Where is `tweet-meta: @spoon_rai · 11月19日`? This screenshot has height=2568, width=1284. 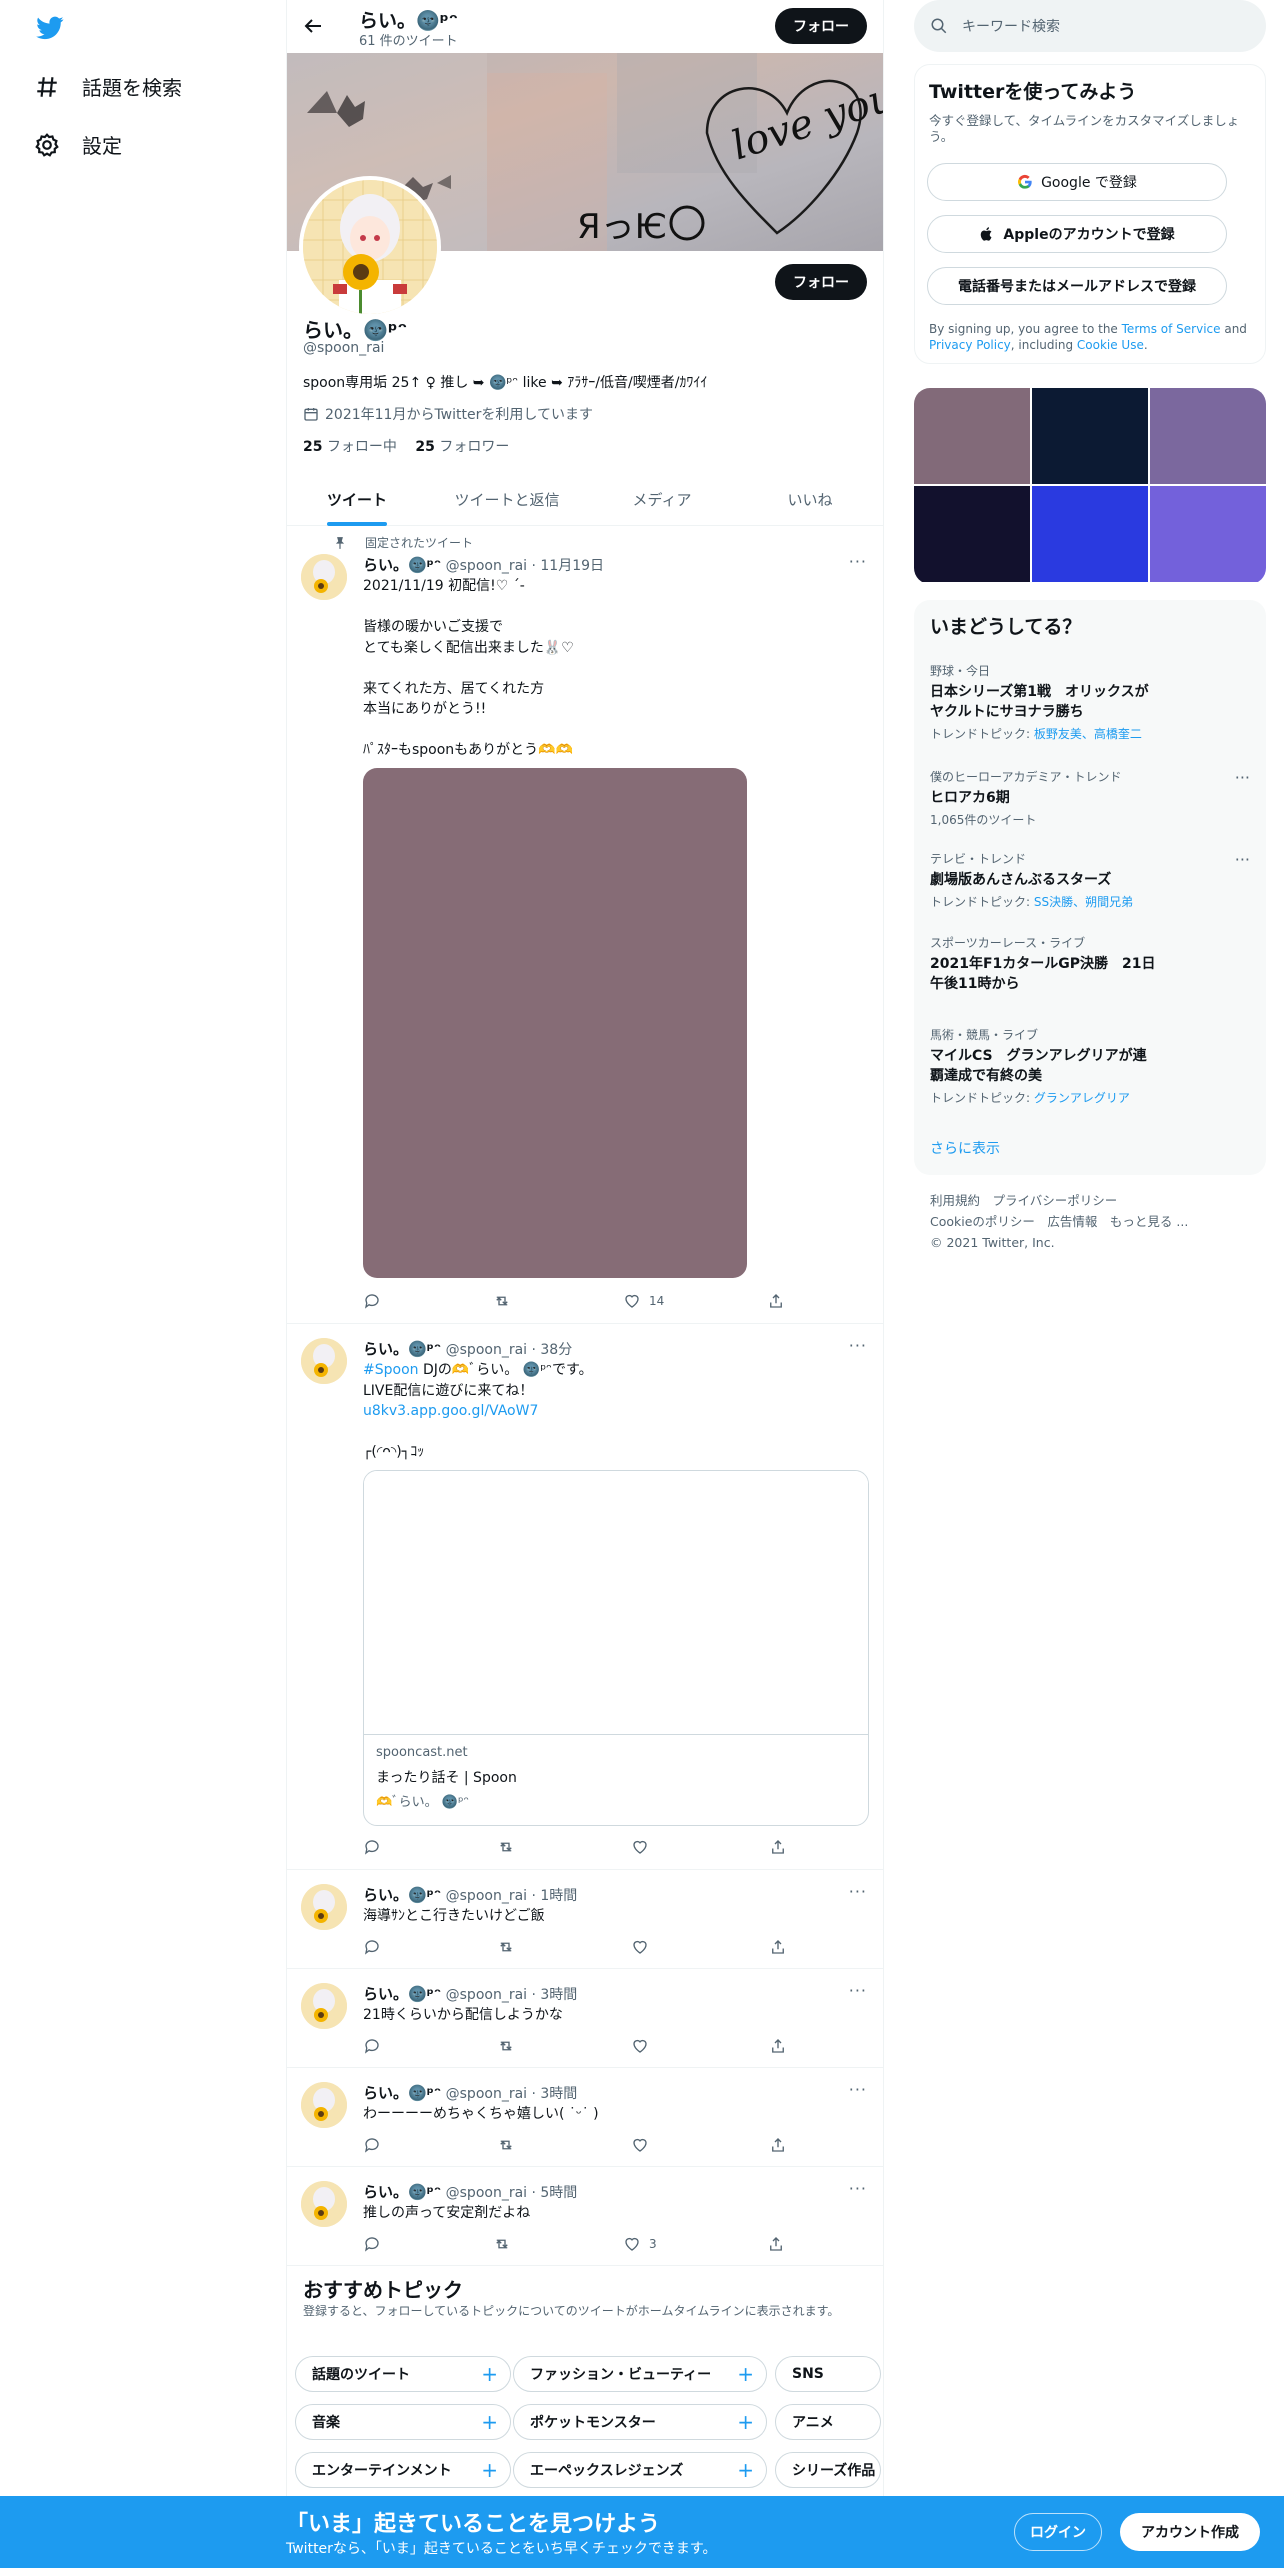 tweet-meta: @spoon_rai · 11月19日 is located at coordinates (525, 566).